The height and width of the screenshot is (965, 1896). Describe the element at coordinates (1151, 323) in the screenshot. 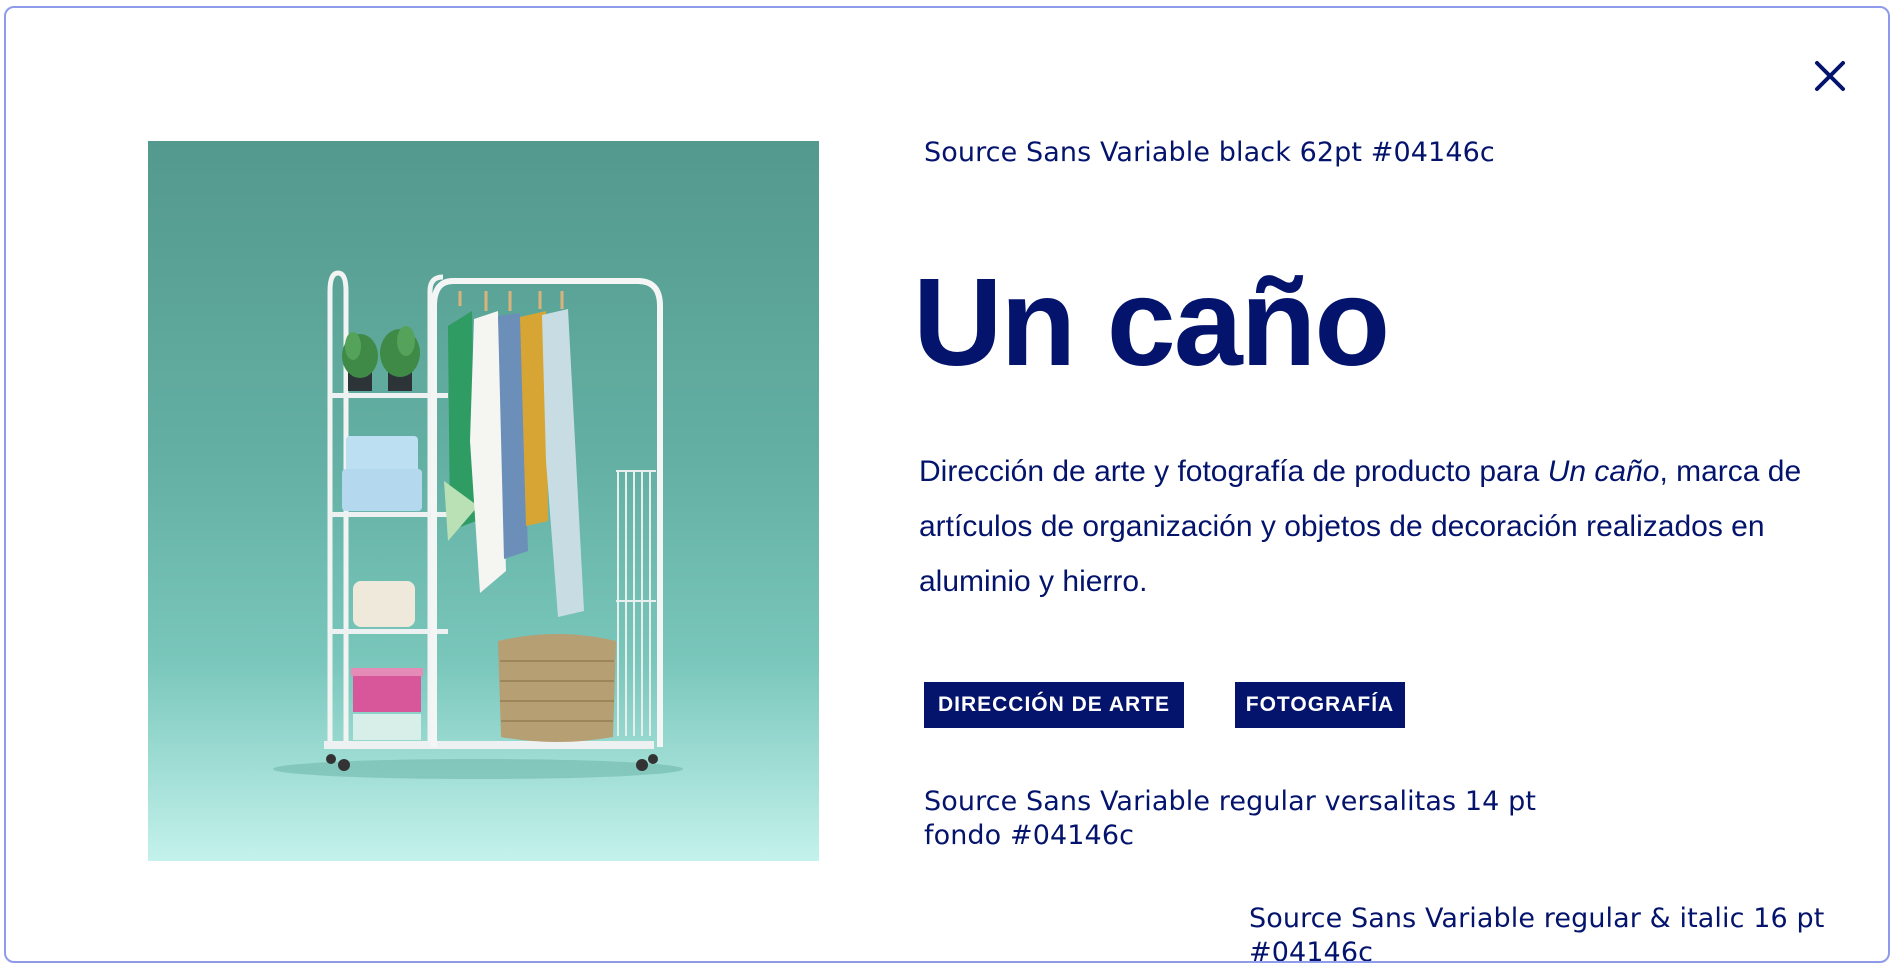

I see `page-title: Un caño` at that location.